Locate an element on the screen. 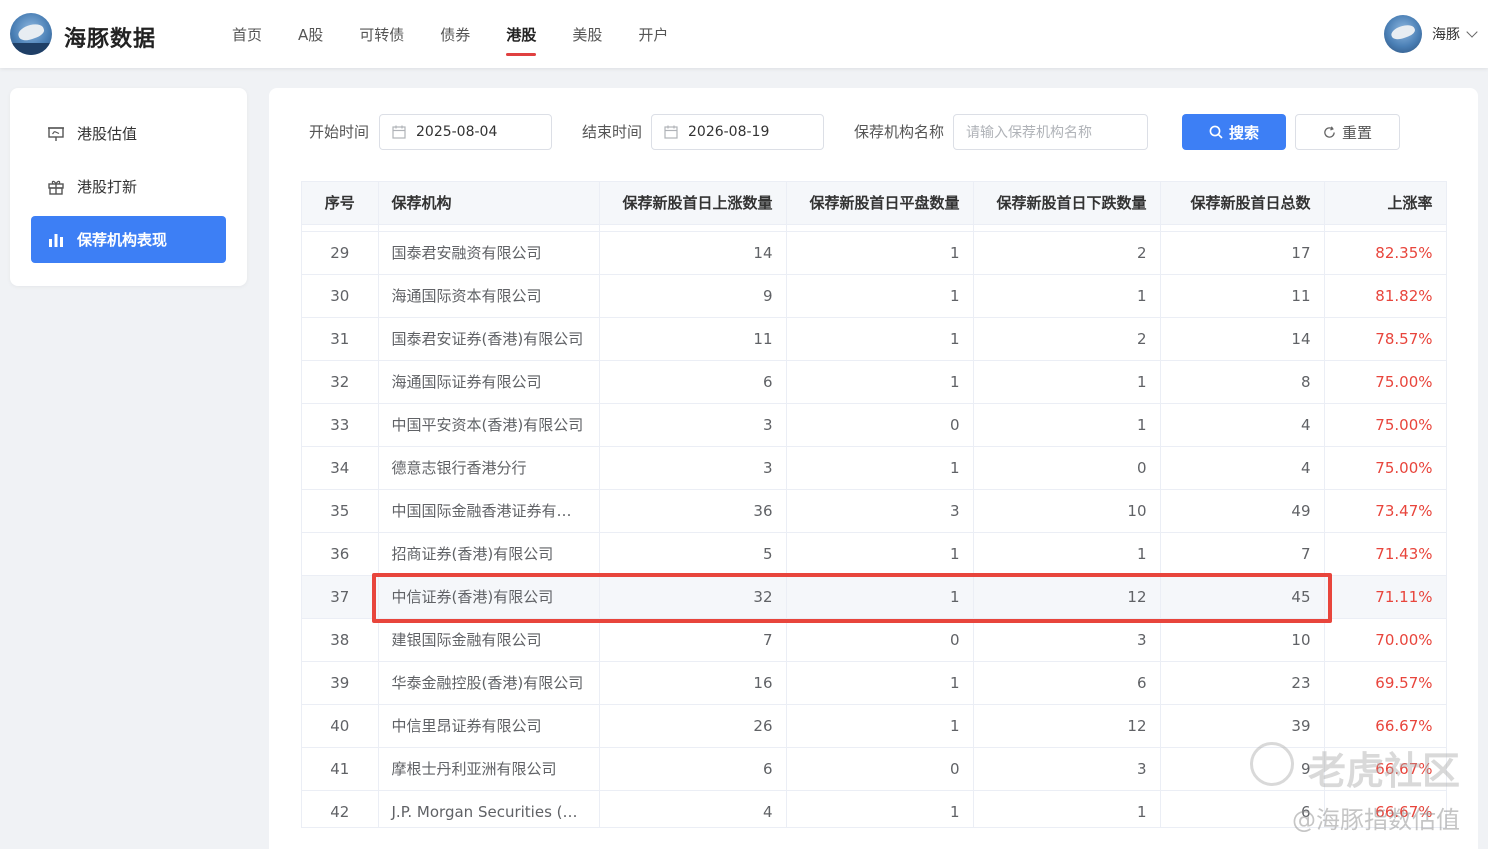  table-cell: 中信里昂证券有限公司 is located at coordinates (489, 726).